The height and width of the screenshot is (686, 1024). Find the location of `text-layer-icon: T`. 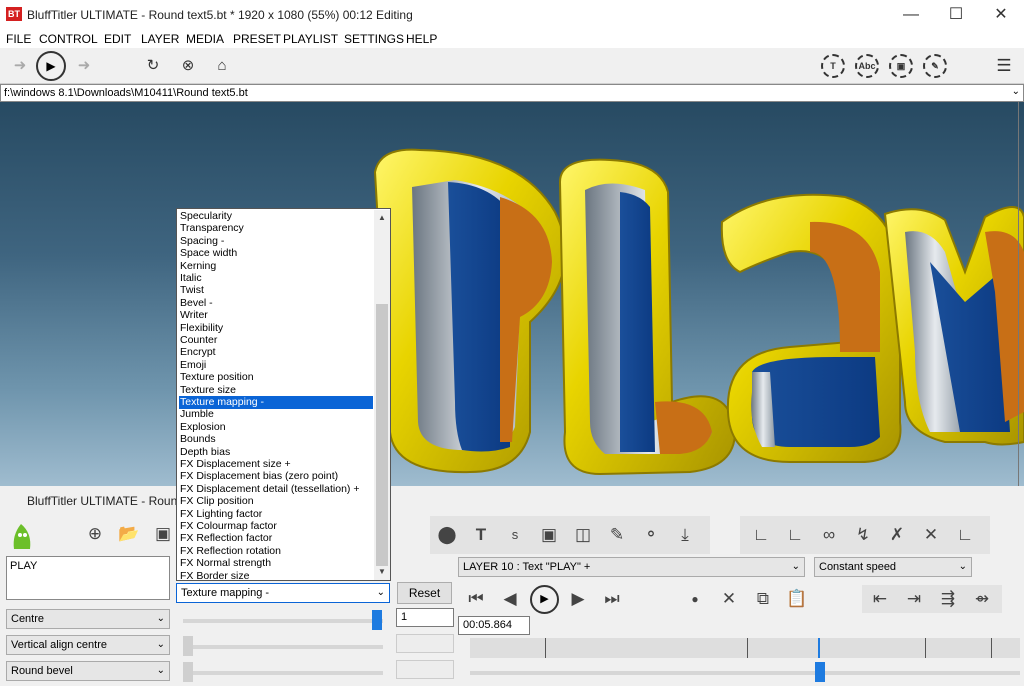

text-layer-icon: T is located at coordinates (833, 66).